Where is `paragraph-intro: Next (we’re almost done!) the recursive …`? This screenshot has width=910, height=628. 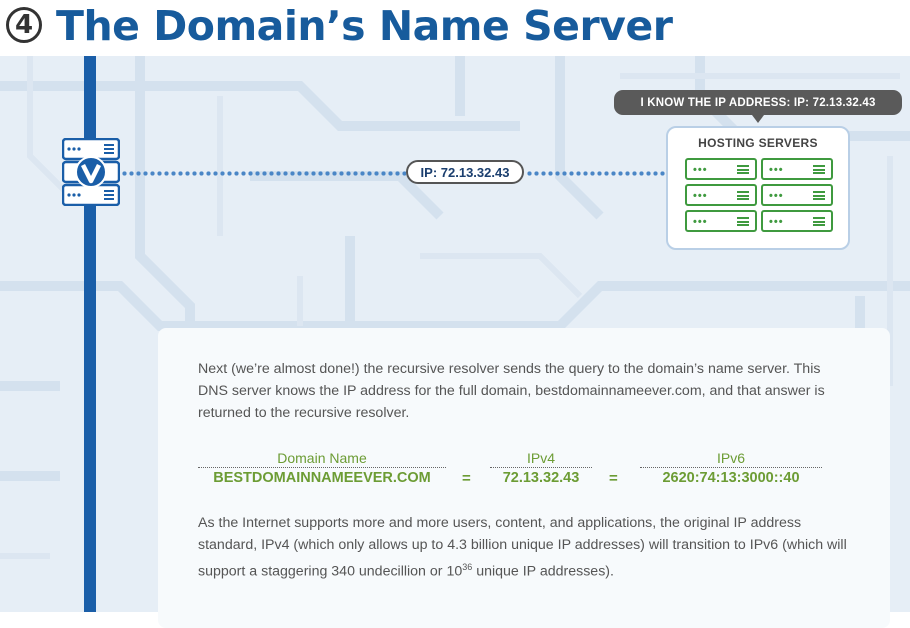 paragraph-intro: Next (we’re almost done!) the recursive … is located at coordinates (511, 391).